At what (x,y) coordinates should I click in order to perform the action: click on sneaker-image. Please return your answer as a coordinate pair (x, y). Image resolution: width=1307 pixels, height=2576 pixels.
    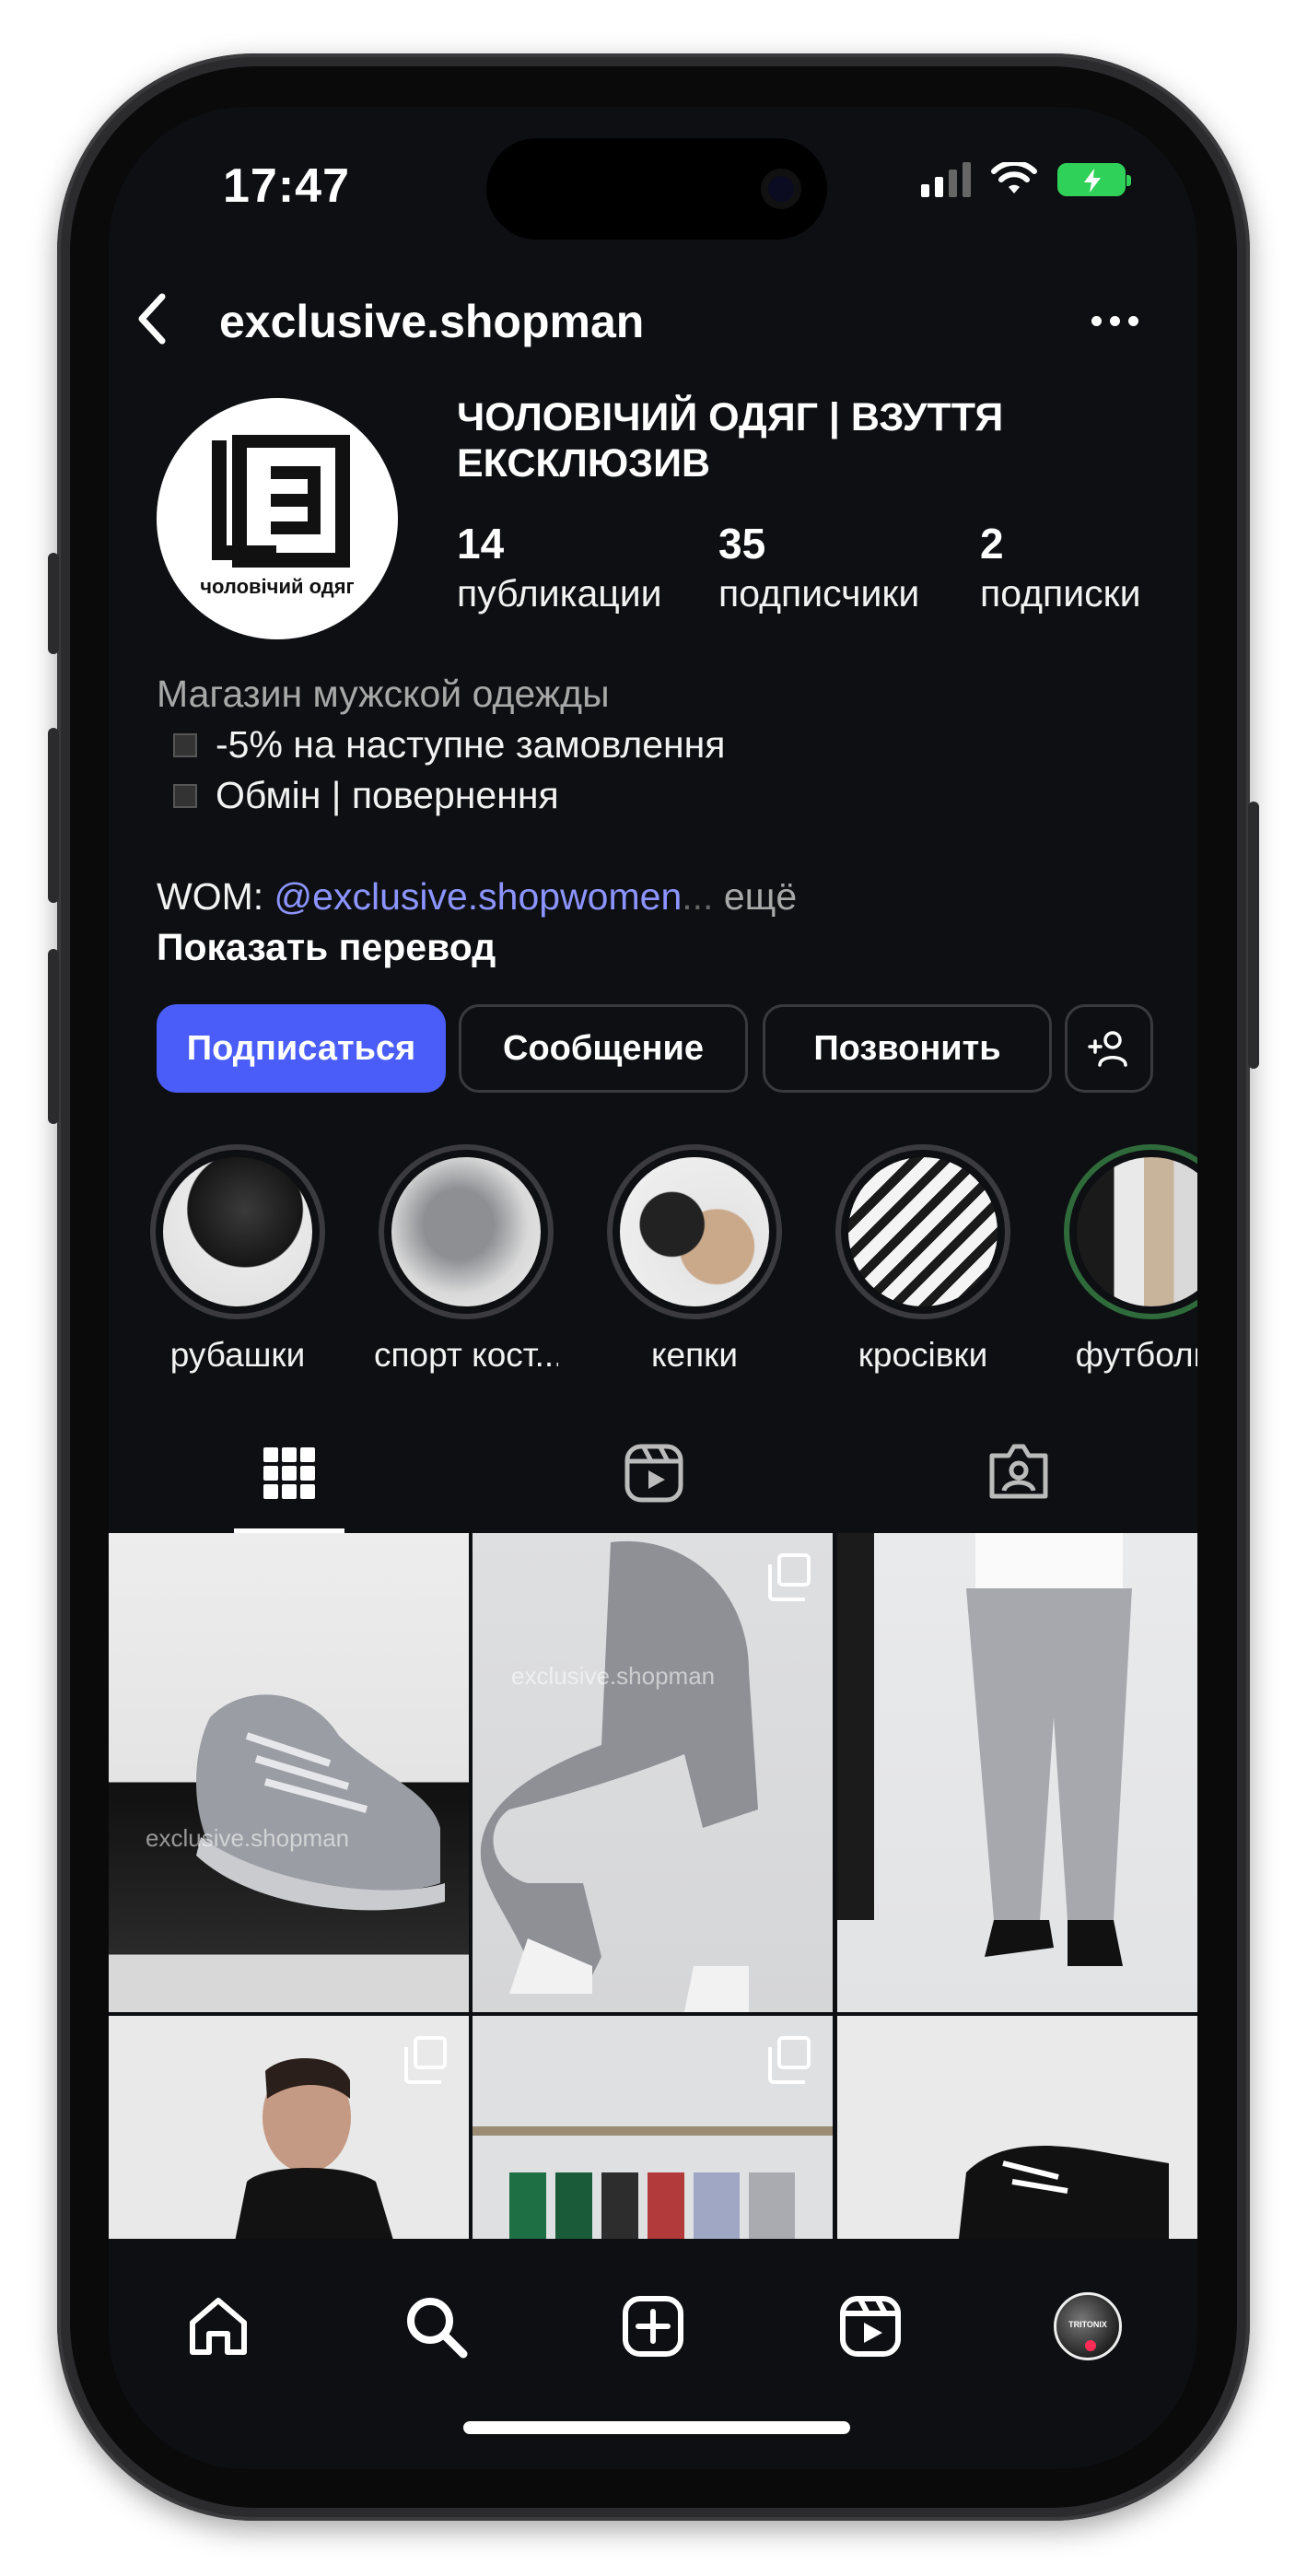
    Looking at the image, I should click on (321, 1802).